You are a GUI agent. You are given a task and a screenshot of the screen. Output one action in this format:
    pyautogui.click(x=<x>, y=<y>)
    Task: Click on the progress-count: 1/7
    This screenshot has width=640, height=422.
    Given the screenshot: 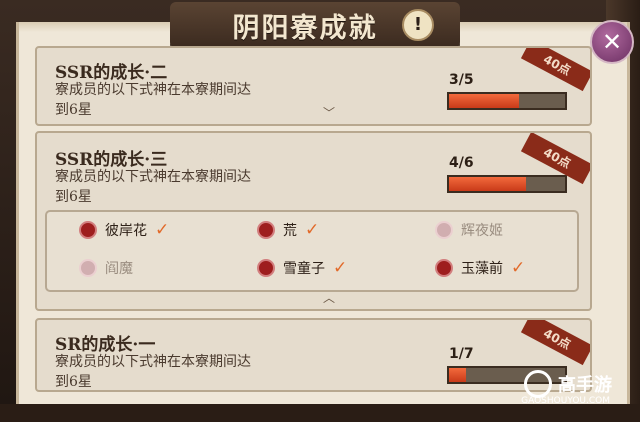 What is the action you would take?
    pyautogui.click(x=461, y=354)
    